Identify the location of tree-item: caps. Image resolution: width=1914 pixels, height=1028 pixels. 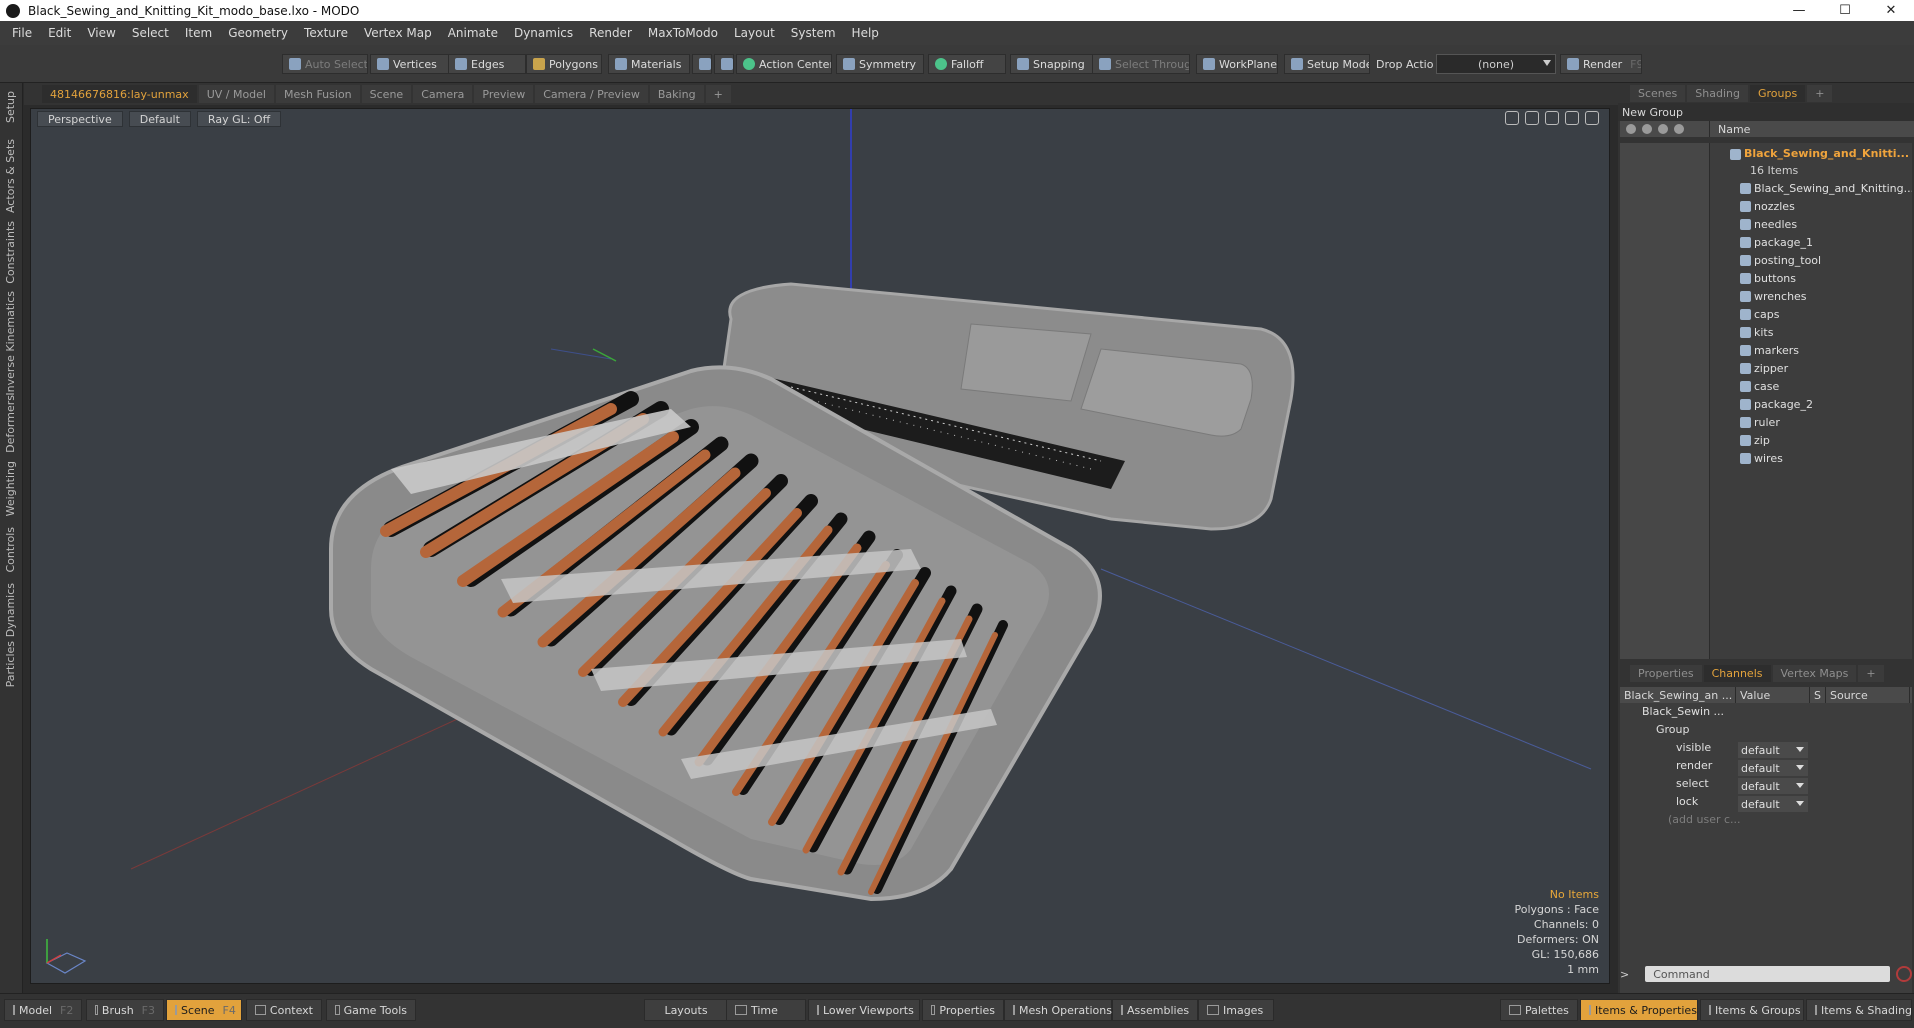
(1766, 314).